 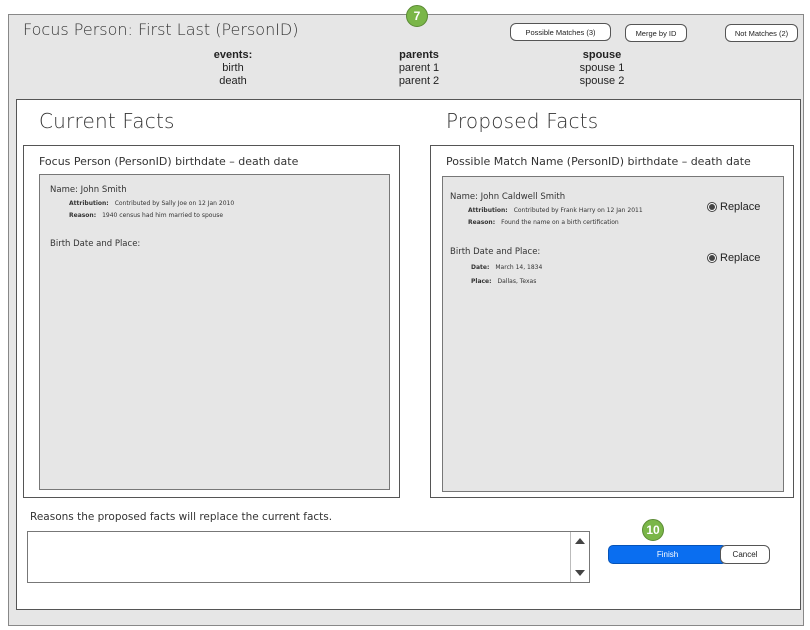 I want to click on spouse-item: spouse 1, so click(x=602, y=68).